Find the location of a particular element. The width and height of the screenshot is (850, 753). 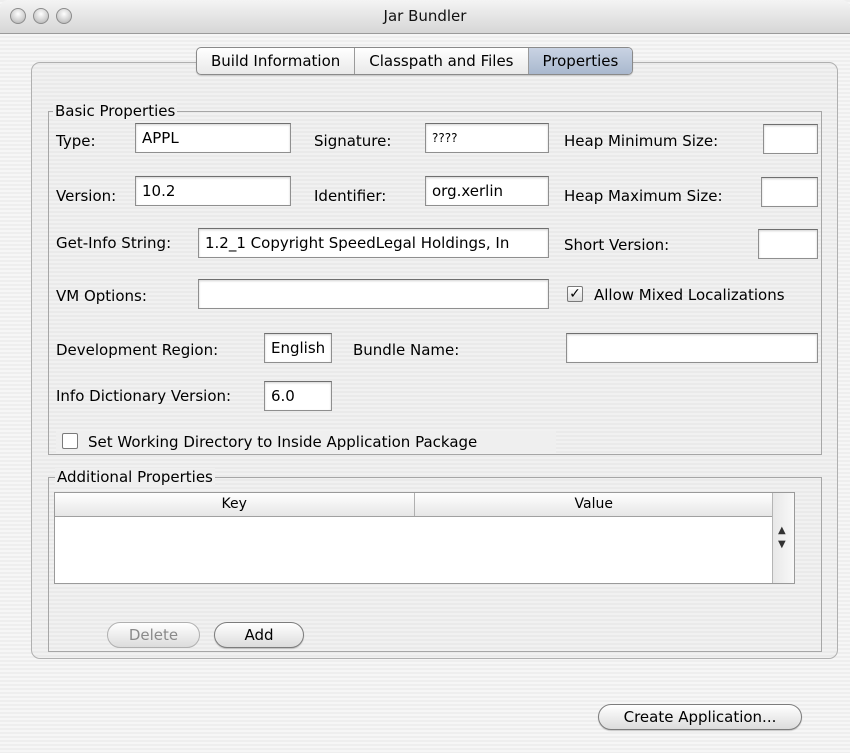

vm-options-label: VM Options: is located at coordinates (101, 296).